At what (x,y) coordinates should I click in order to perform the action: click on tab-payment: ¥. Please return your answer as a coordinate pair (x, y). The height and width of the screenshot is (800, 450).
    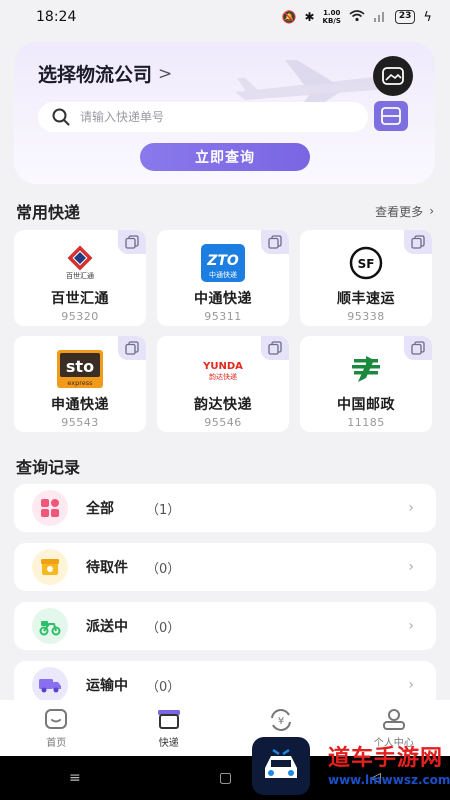
    Looking at the image, I should click on (281, 722).